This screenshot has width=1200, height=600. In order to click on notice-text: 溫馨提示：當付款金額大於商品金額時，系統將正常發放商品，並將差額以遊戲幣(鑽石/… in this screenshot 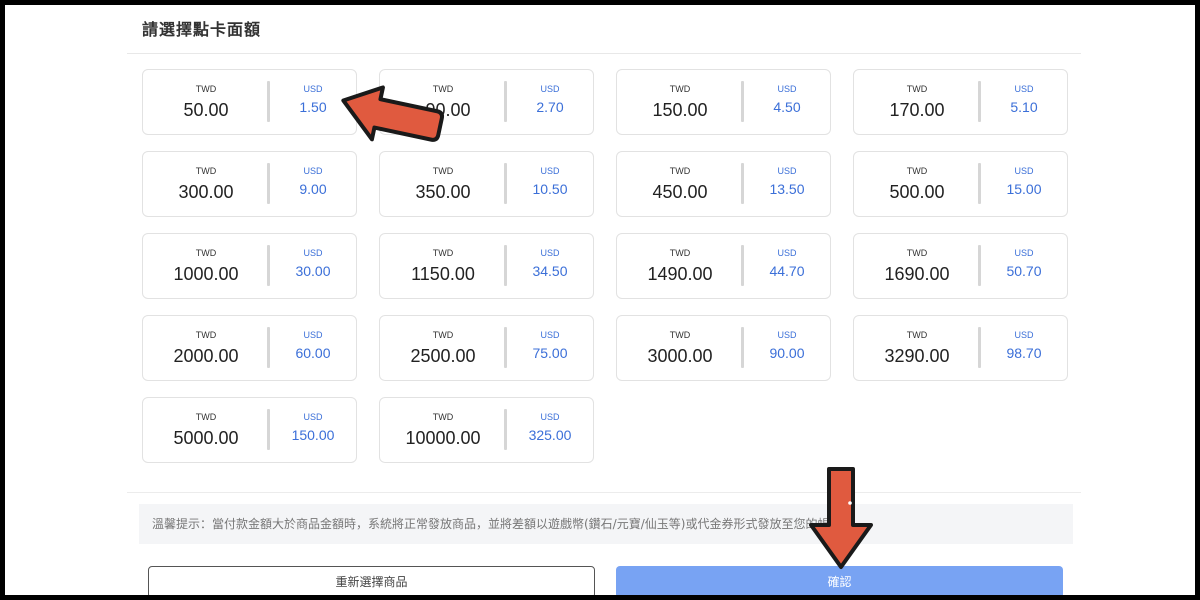, I will do `click(606, 524)`.